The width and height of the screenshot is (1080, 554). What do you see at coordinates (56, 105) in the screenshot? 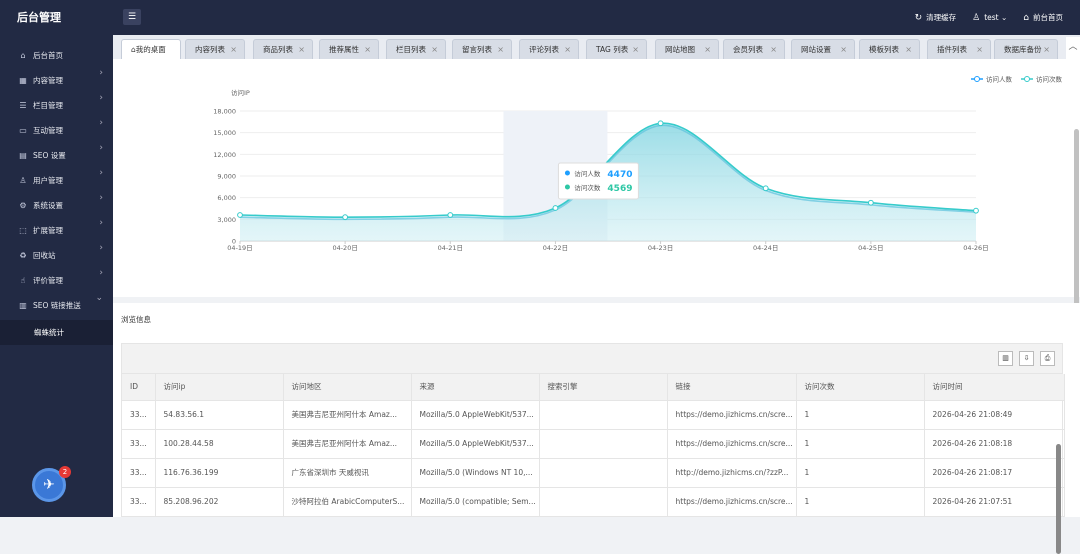
I see `sidebar-item-2: ☰ 栏目管理 ›` at bounding box center [56, 105].